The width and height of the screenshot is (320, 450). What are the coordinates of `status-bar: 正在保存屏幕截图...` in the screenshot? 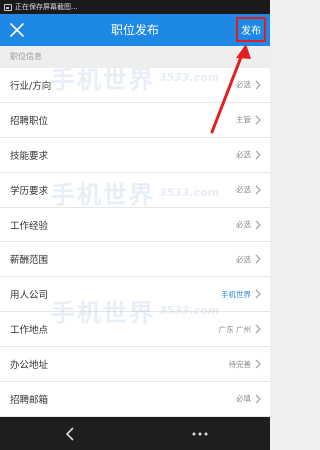 It's located at (135, 7).